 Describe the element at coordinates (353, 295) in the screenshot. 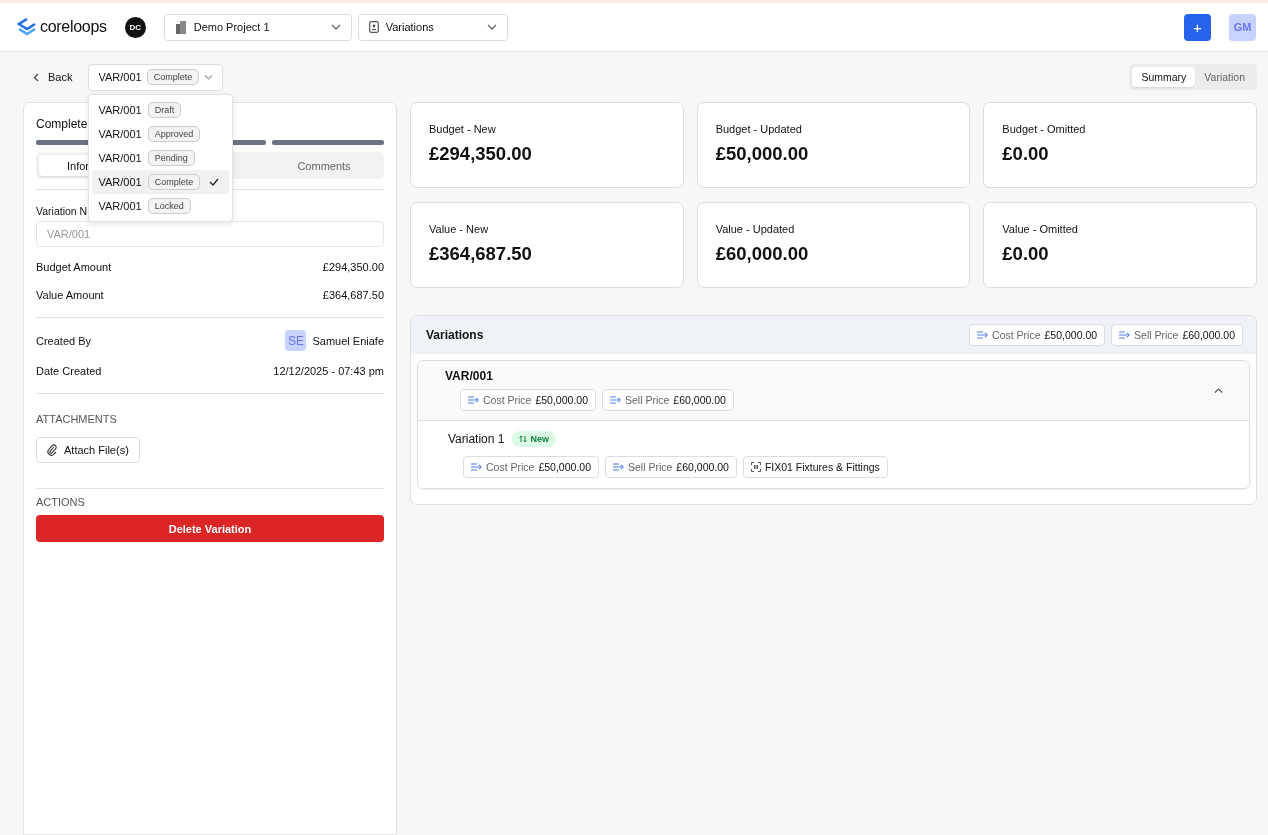

I see `field-value: £364,687.50` at that location.